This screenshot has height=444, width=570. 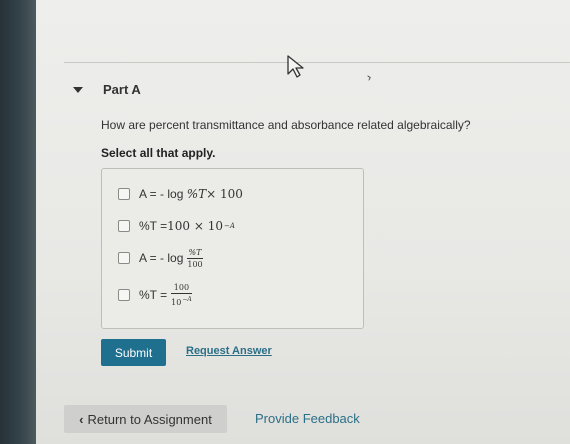 What do you see at coordinates (124, 226) in the screenshot?
I see `option-2-checkbox` at bounding box center [124, 226].